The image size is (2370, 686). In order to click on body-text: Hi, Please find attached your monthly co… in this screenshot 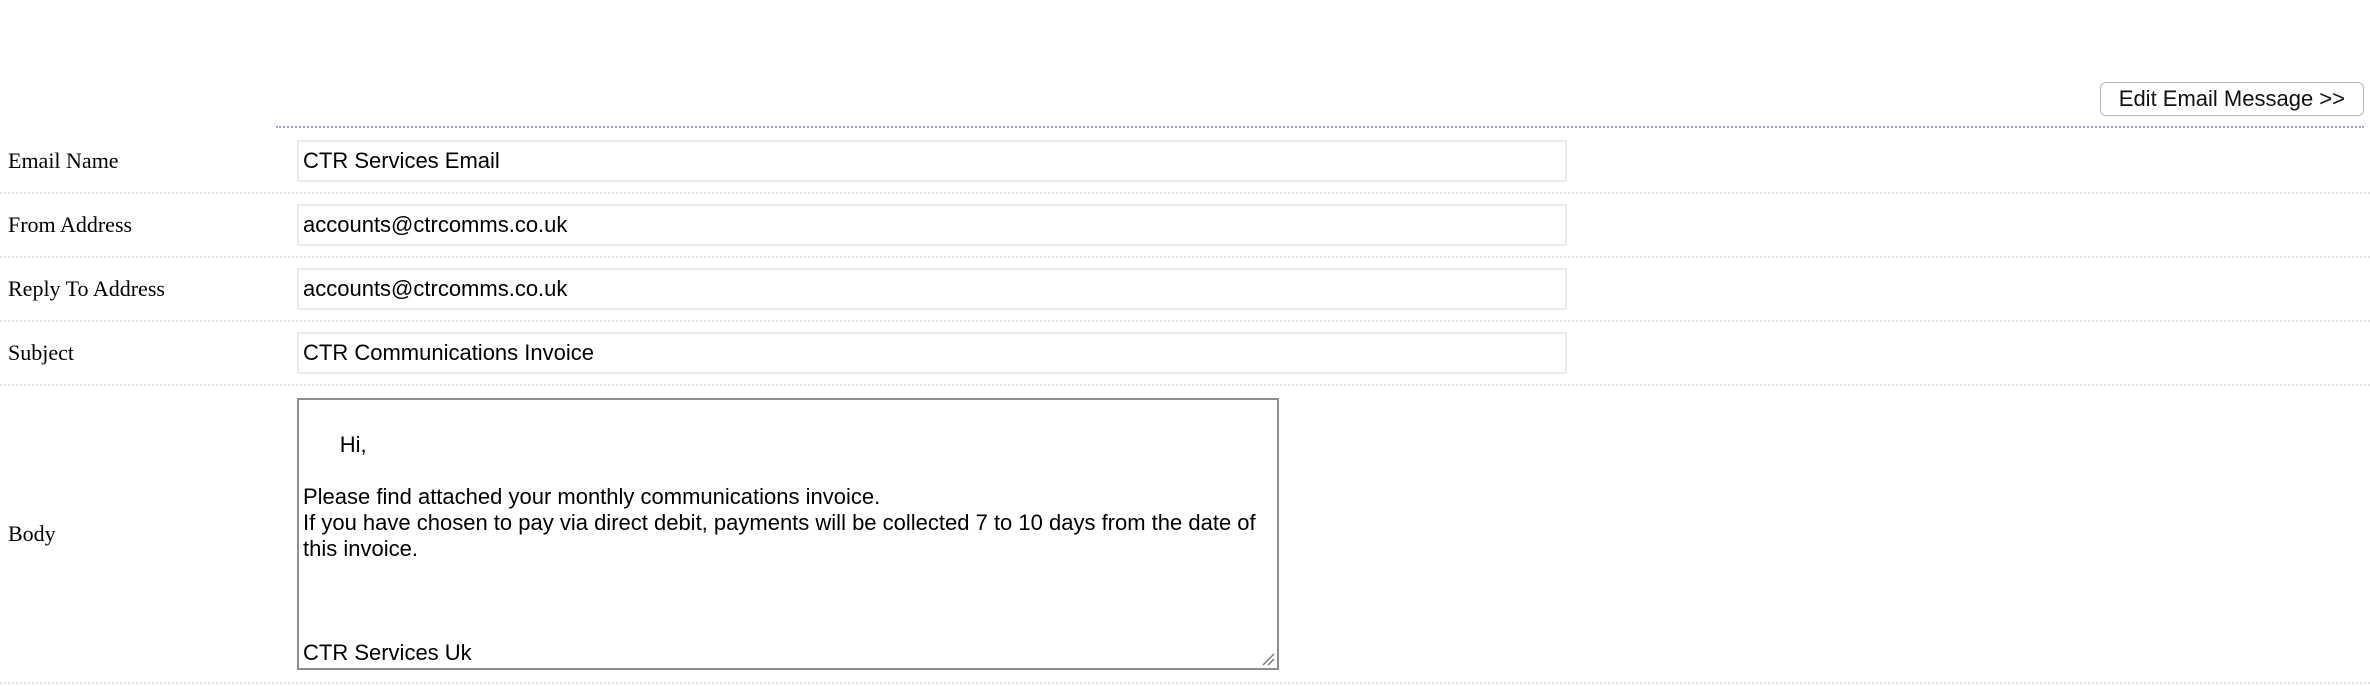, I will do `click(779, 548)`.